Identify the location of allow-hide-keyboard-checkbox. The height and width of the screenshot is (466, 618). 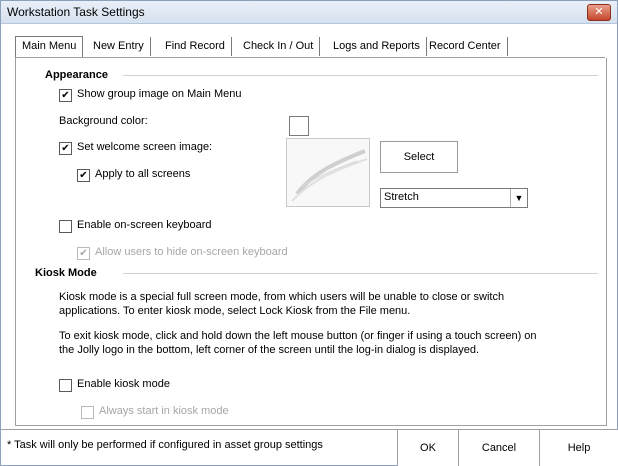
(83, 253).